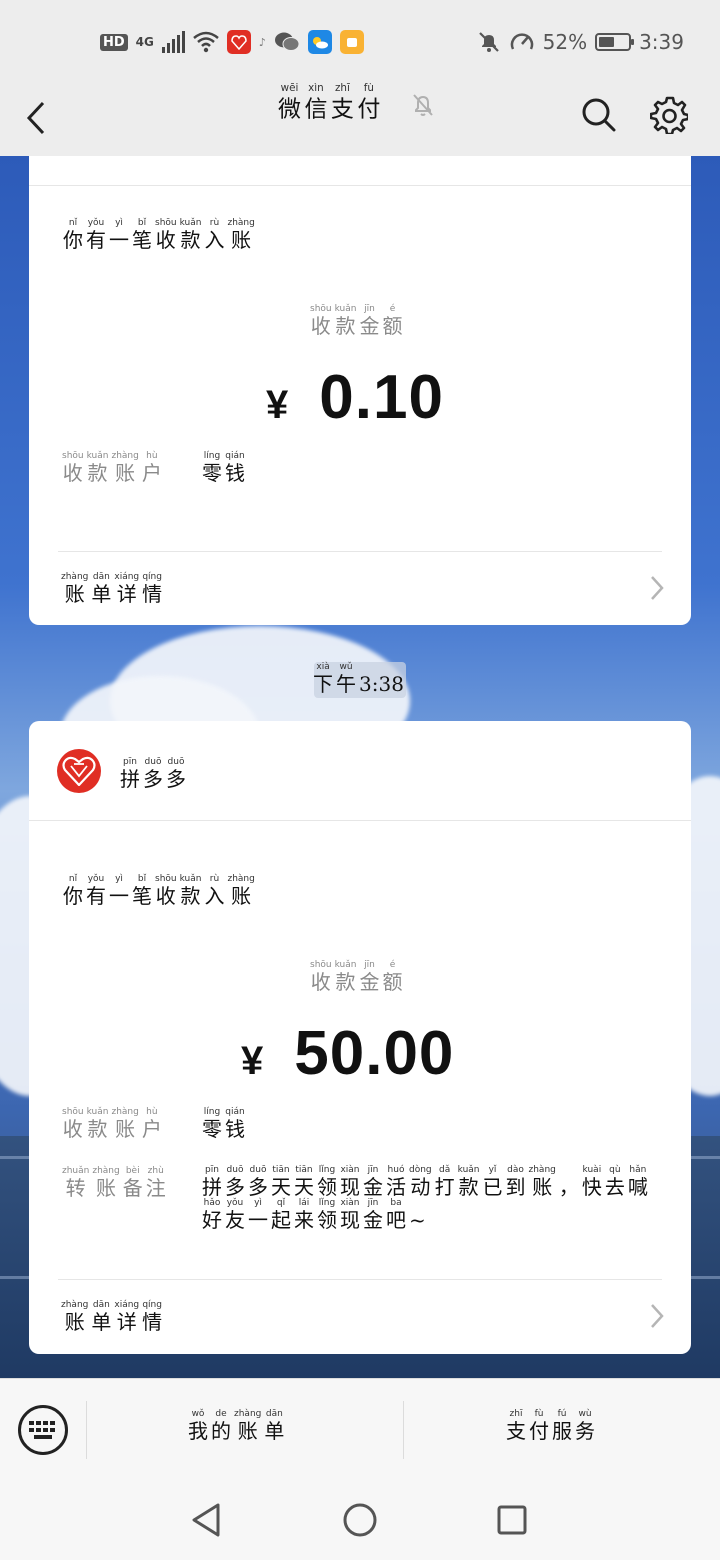 The height and width of the screenshot is (1560, 720). I want to click on nav-recents-button, so click(512, 1520).